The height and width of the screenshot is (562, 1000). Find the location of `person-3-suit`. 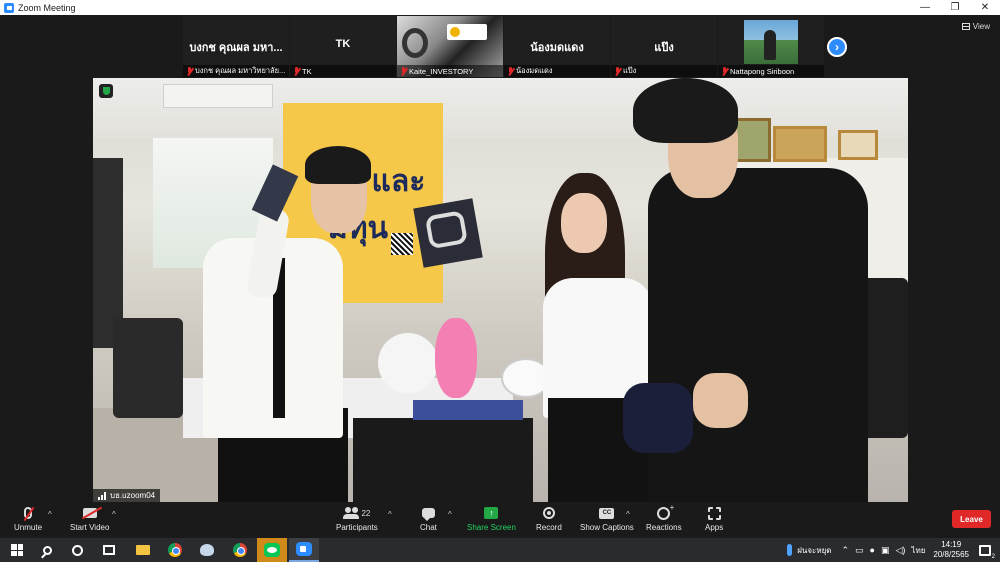

person-3-suit is located at coordinates (758, 335).